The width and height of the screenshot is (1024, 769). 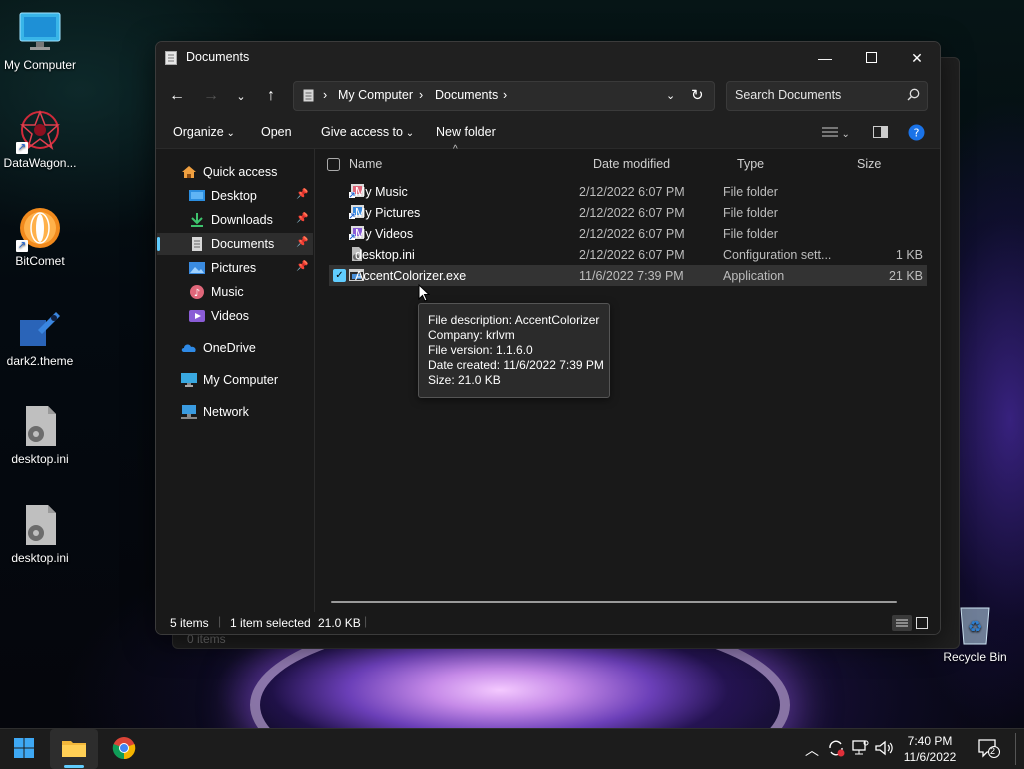 What do you see at coordinates (39, 131) in the screenshot?
I see `datawagon-icon: ↗` at bounding box center [39, 131].